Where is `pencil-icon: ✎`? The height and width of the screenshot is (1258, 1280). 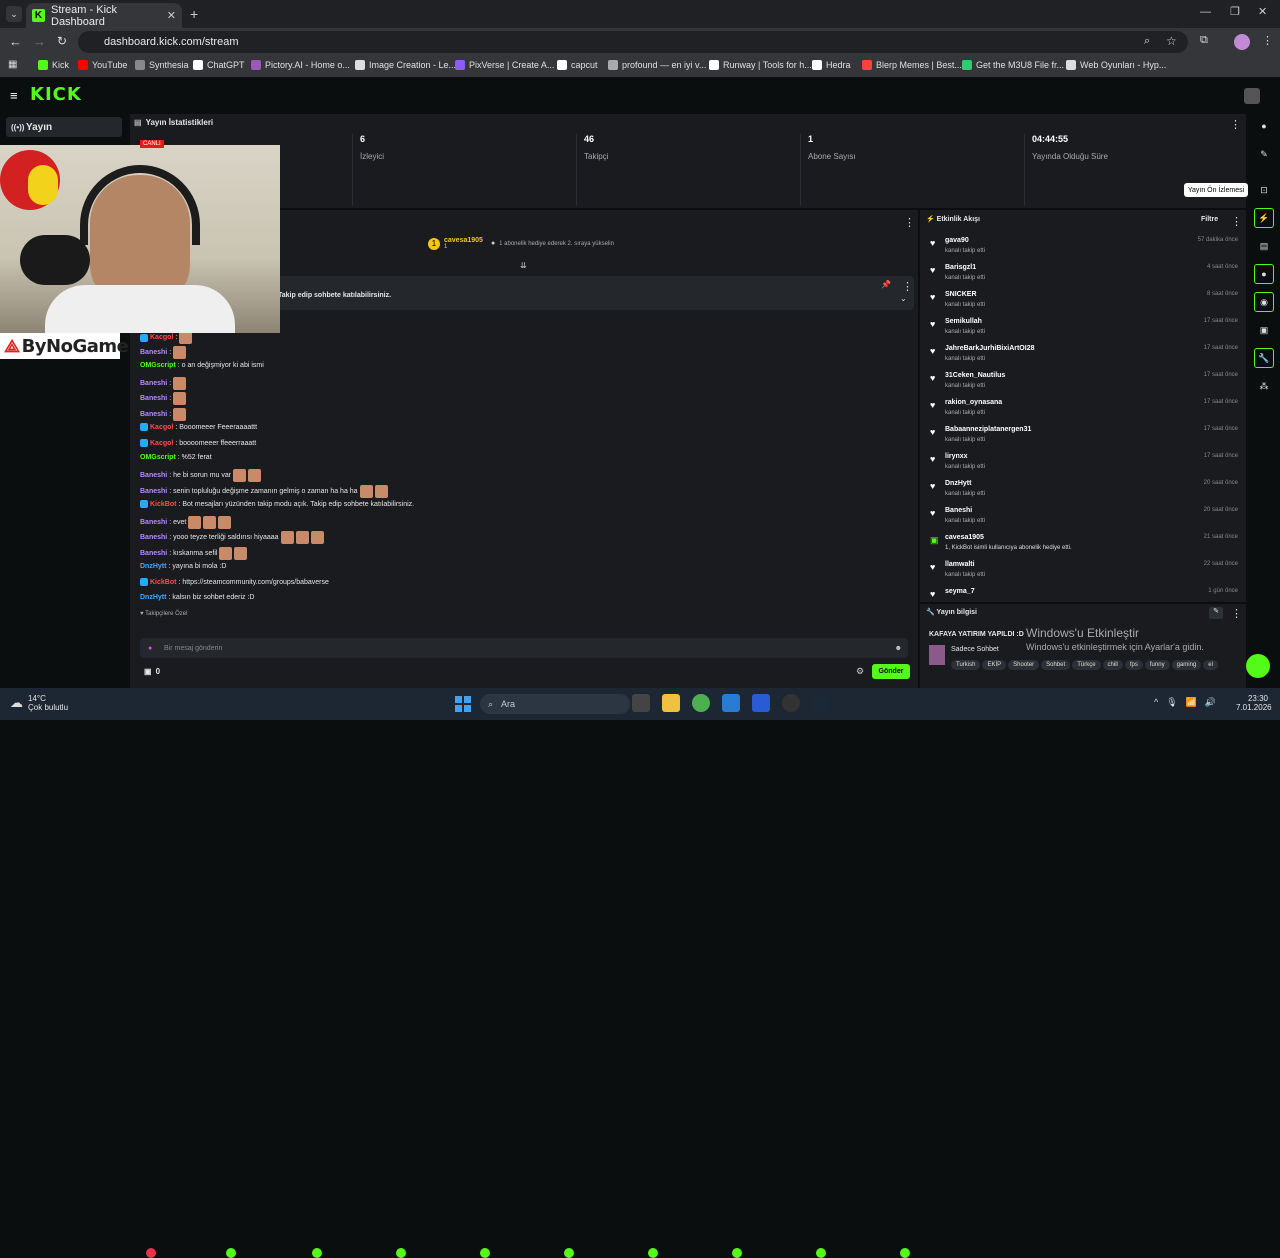
pencil-icon: ✎ is located at coordinates (1264, 154).